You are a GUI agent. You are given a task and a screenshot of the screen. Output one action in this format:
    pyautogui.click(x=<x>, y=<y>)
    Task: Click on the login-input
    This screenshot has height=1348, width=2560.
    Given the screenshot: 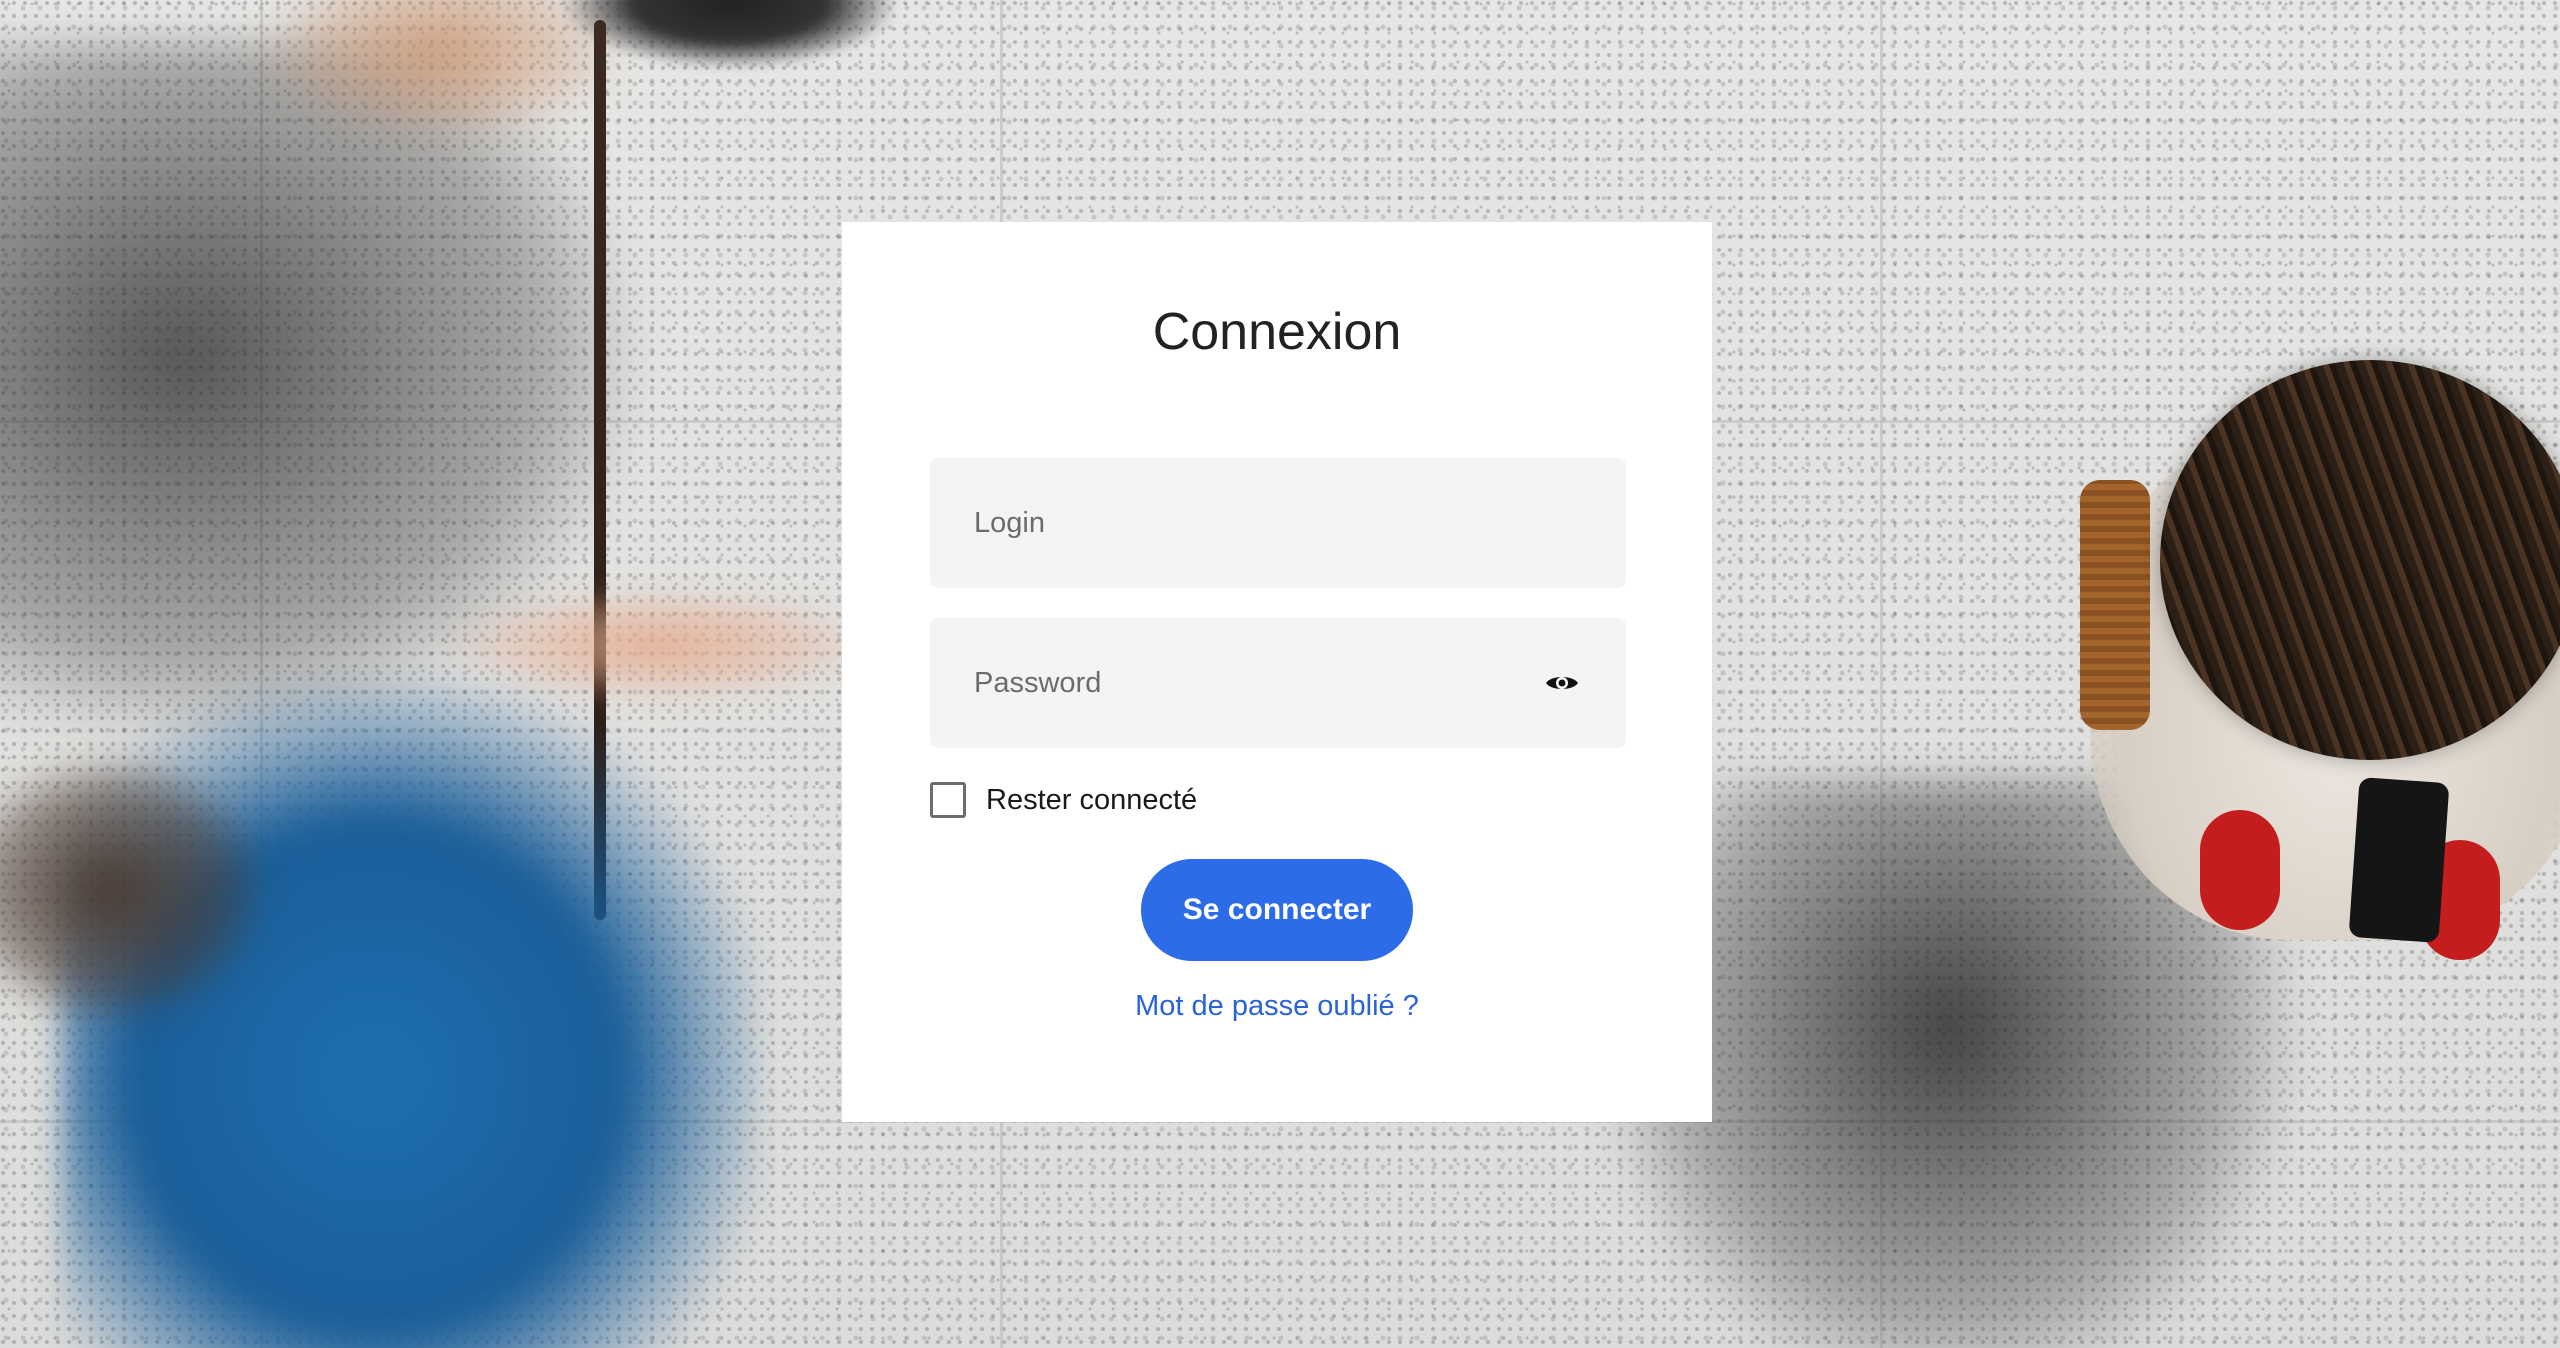 What is the action you would take?
    pyautogui.click(x=1278, y=523)
    